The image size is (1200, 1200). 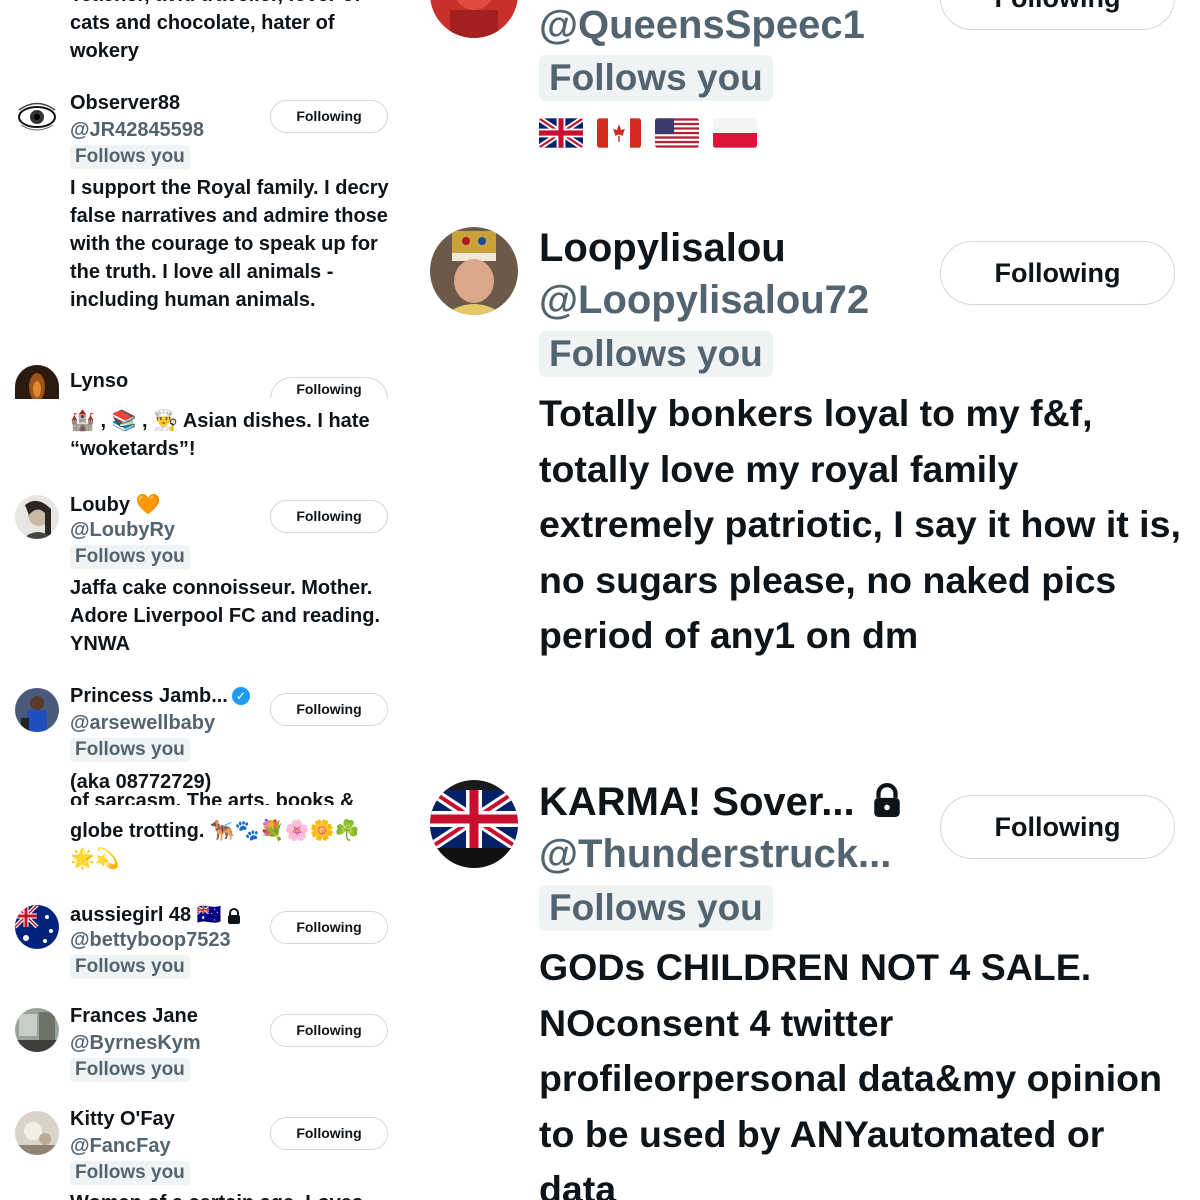 What do you see at coordinates (215, 831) in the screenshot?
I see `user-bio: globe trotting. 🐕‍🦺🐾💐🌸🌼☘️` at bounding box center [215, 831].